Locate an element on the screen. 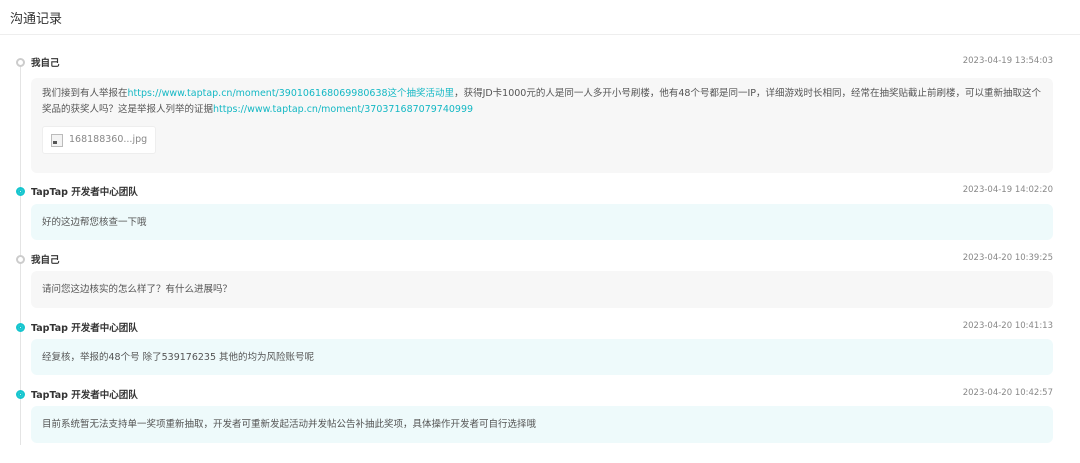 This screenshot has width=1080, height=463. timestamp: 2023-04-19 14:02:20 is located at coordinates (1007, 190).